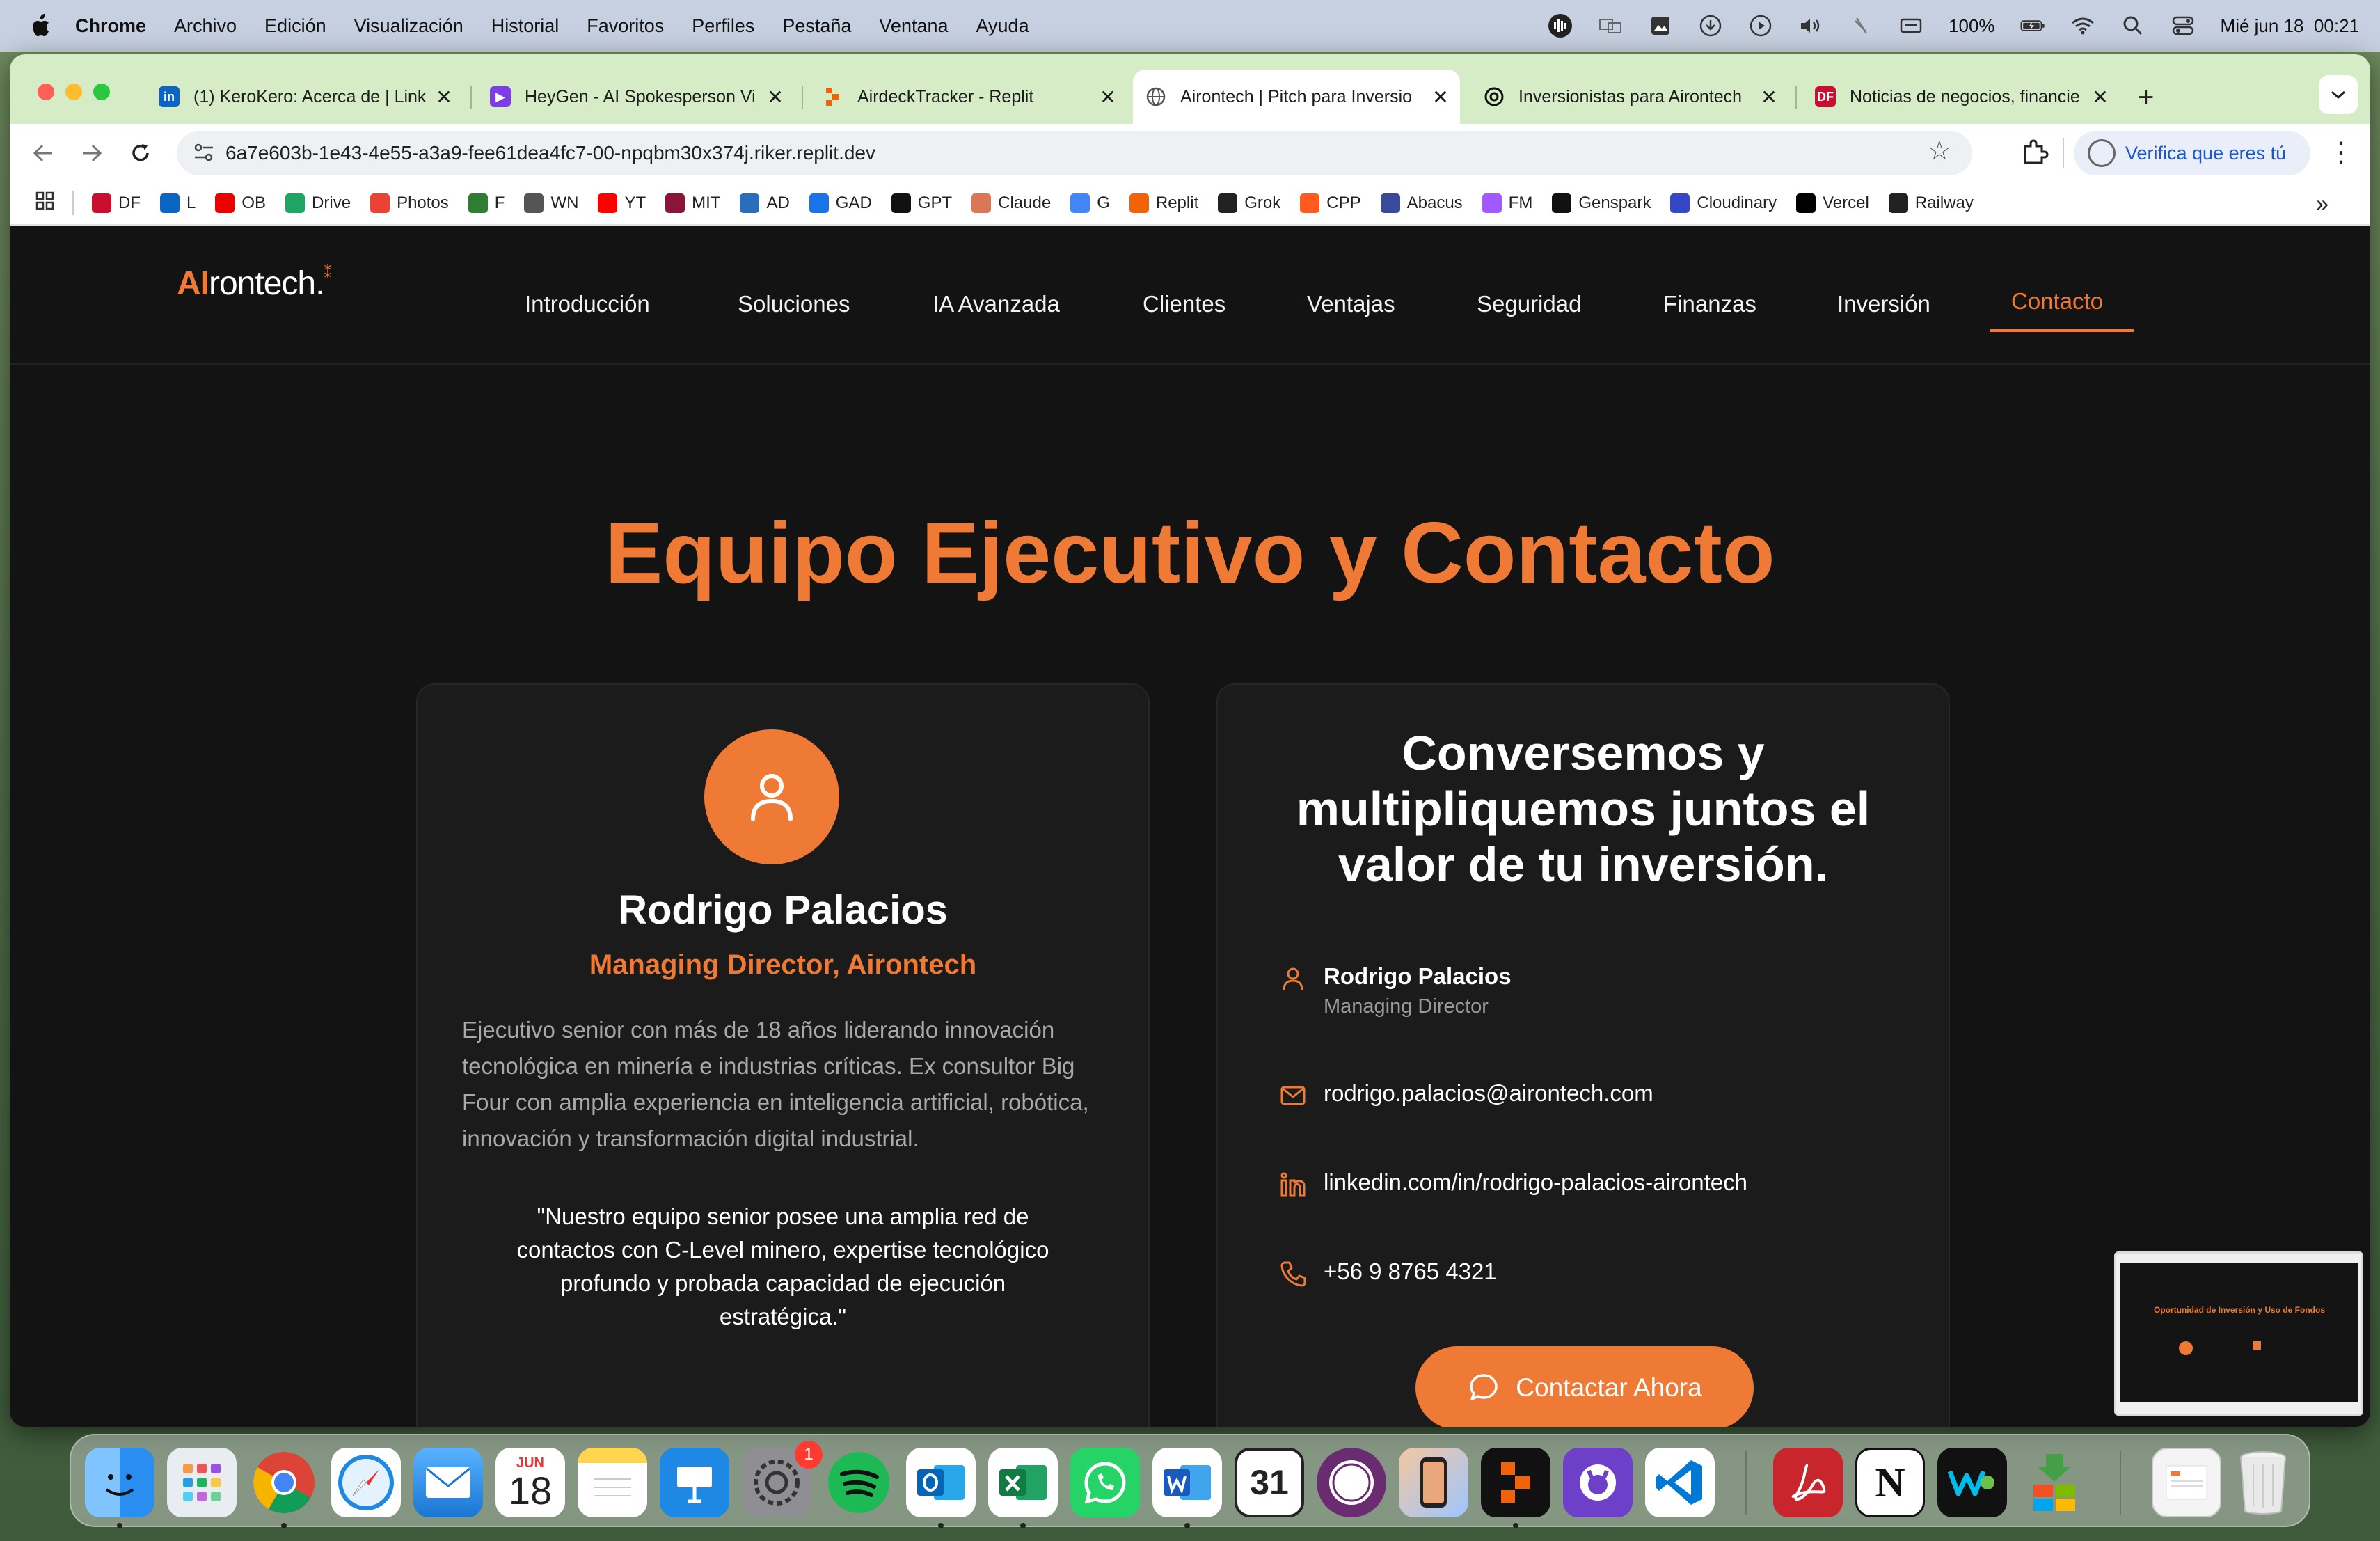 This screenshot has height=1541, width=2380. Describe the element at coordinates (941, 1482) in the screenshot. I see `outlook-icon` at that location.